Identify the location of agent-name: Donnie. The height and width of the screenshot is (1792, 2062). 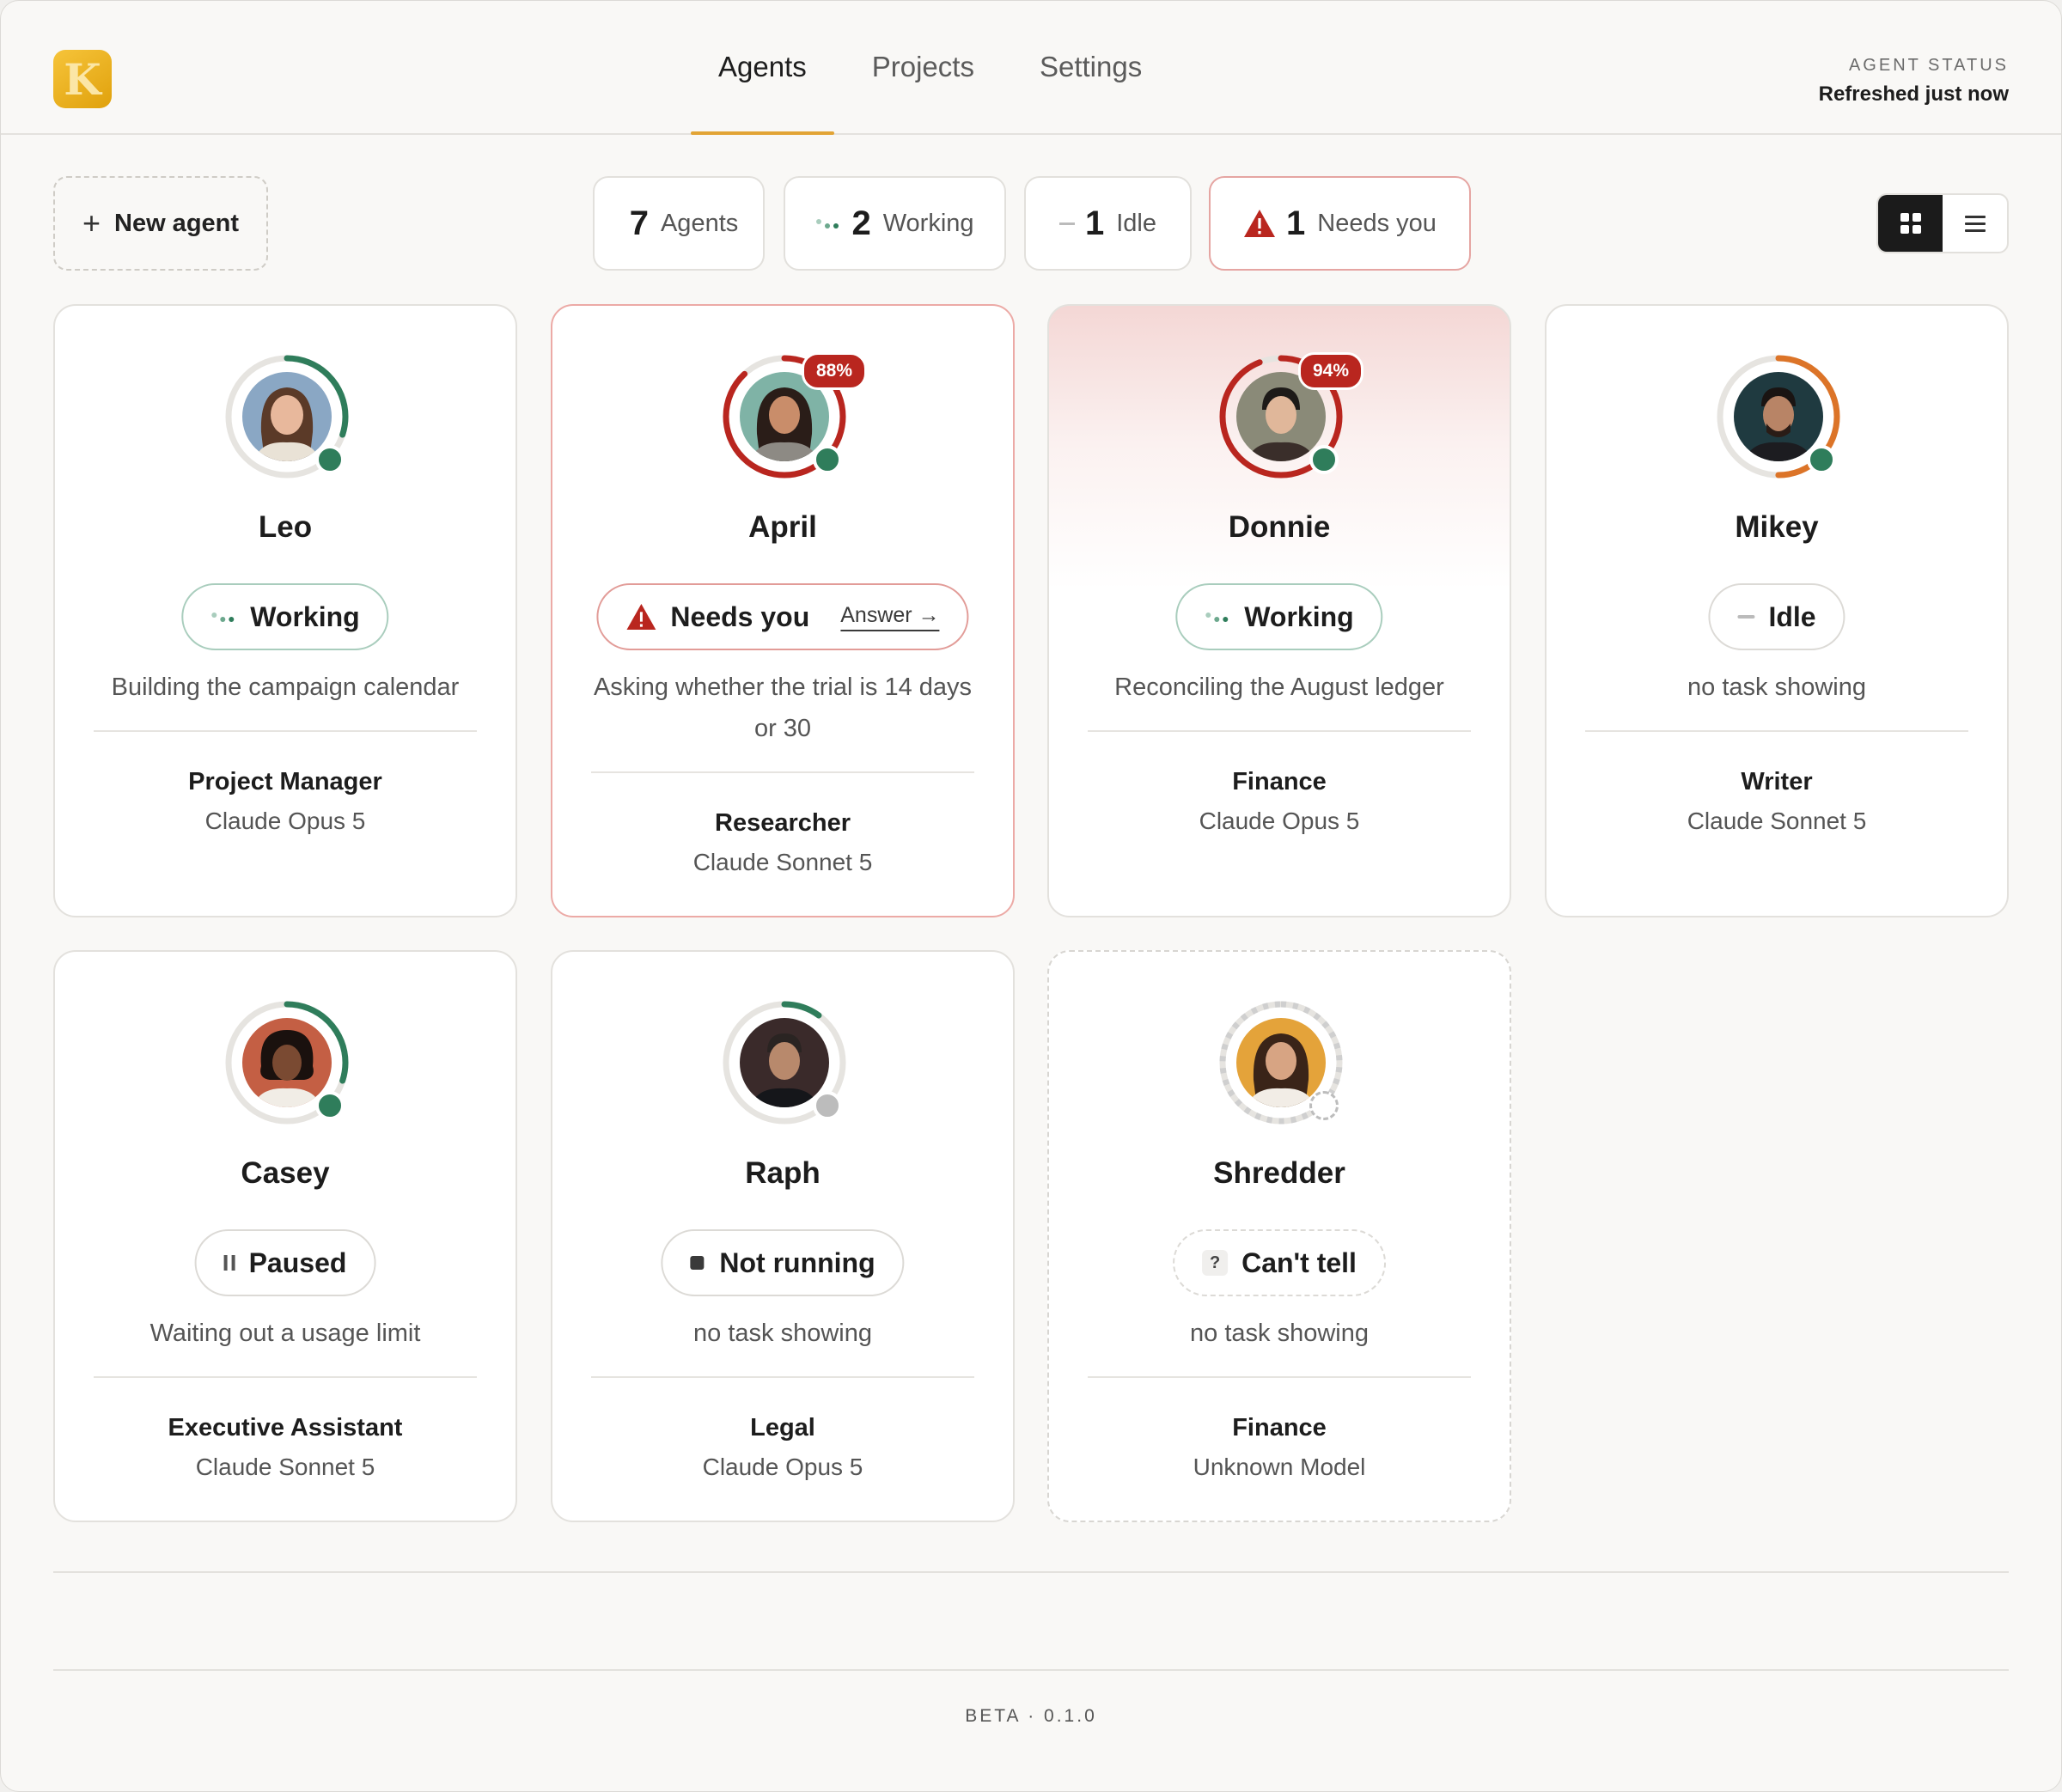
(1279, 527).